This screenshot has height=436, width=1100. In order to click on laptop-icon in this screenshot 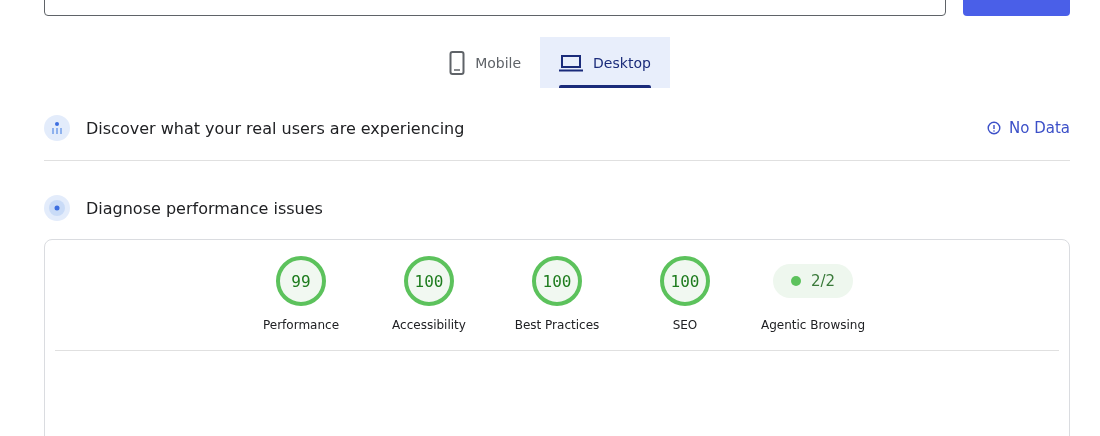, I will do `click(571, 62)`.